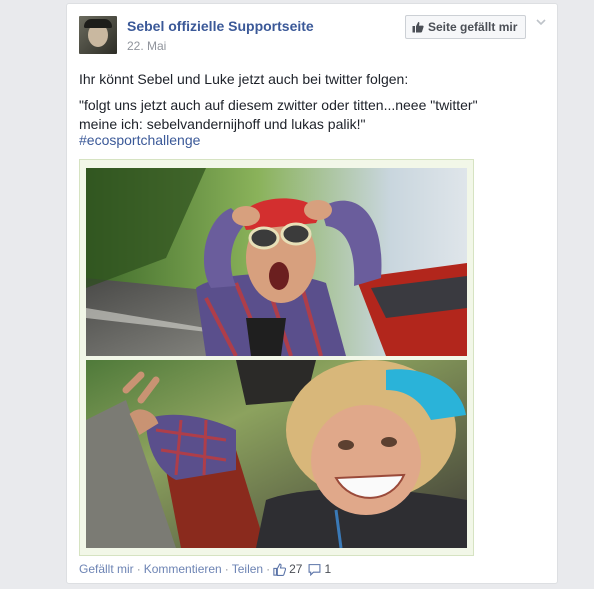  What do you see at coordinates (295, 569) in the screenshot?
I see `like-count: 27` at bounding box center [295, 569].